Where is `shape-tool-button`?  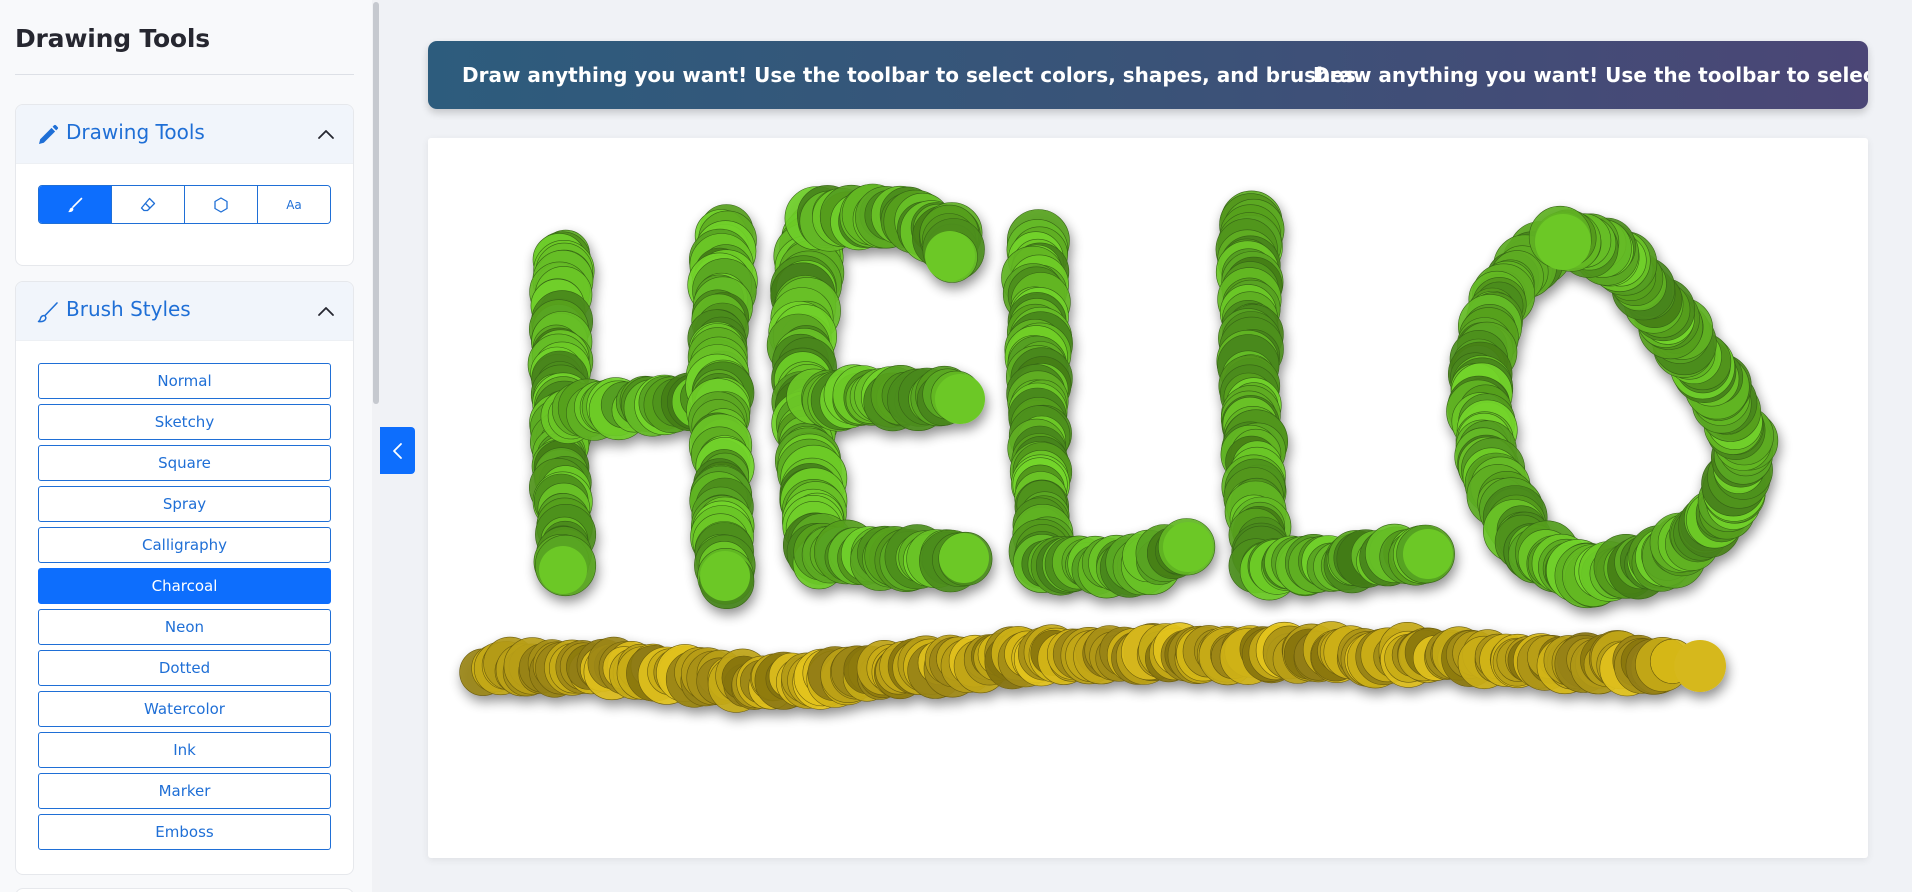 shape-tool-button is located at coordinates (221, 204).